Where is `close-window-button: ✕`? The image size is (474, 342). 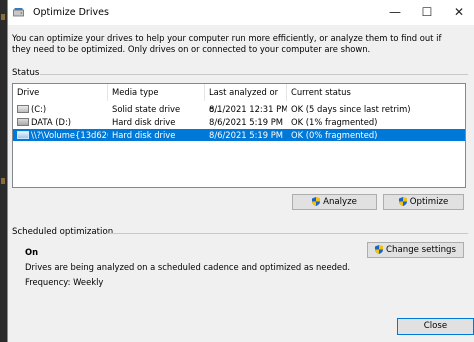 close-window-button: ✕ is located at coordinates (458, 12).